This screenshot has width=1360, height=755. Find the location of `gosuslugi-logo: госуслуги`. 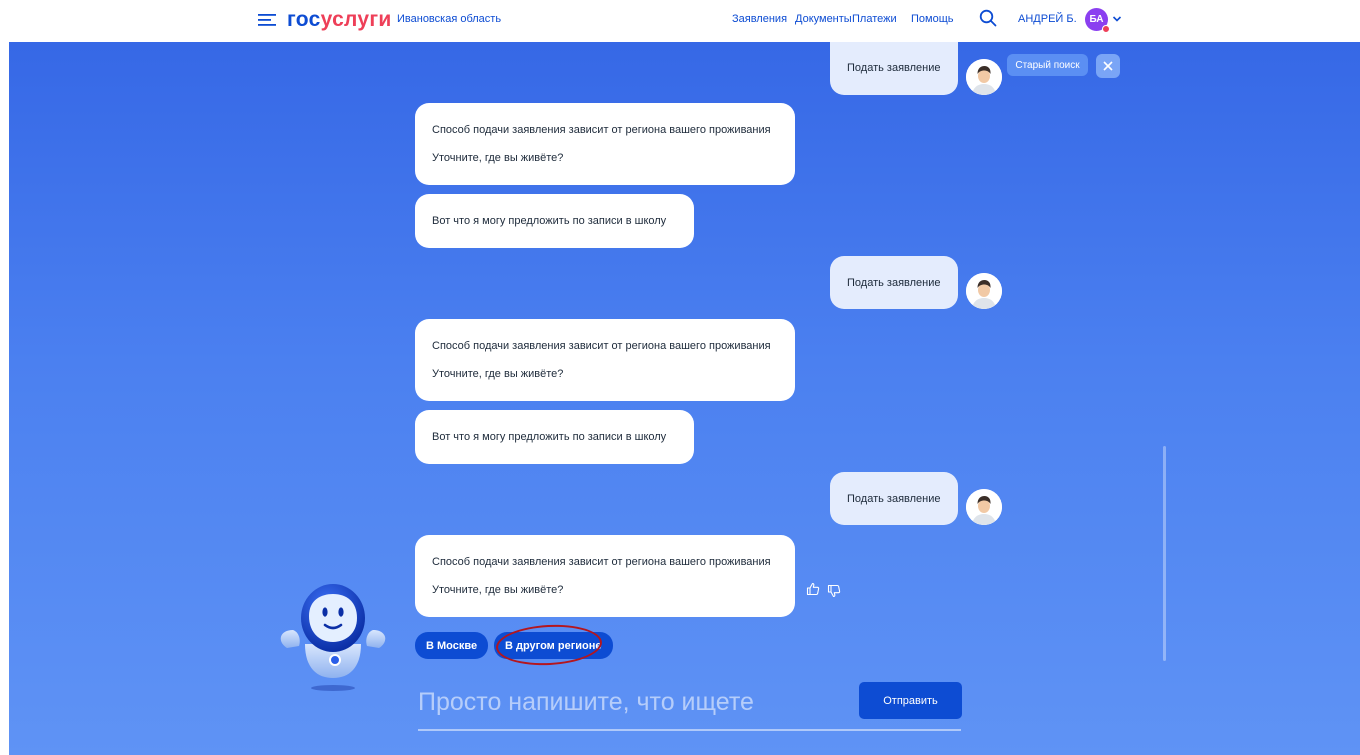

gosuslugi-logo: госуслуги is located at coordinates (339, 20).